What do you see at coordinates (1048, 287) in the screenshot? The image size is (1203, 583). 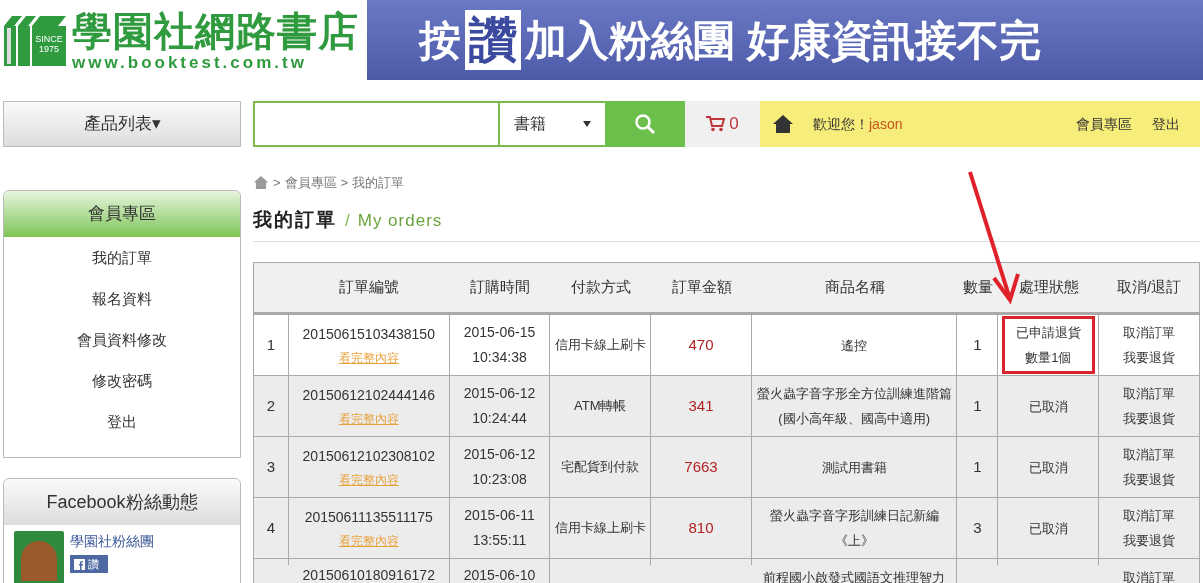 I see `column-header: 處理狀態` at bounding box center [1048, 287].